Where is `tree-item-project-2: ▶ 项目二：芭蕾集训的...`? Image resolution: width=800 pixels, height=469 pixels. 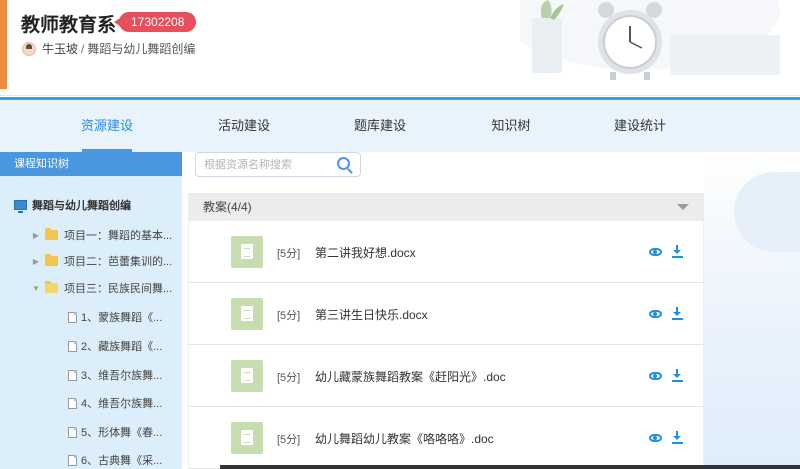 tree-item-project-2: ▶ 项目二：芭蕾集训的... is located at coordinates (101, 261).